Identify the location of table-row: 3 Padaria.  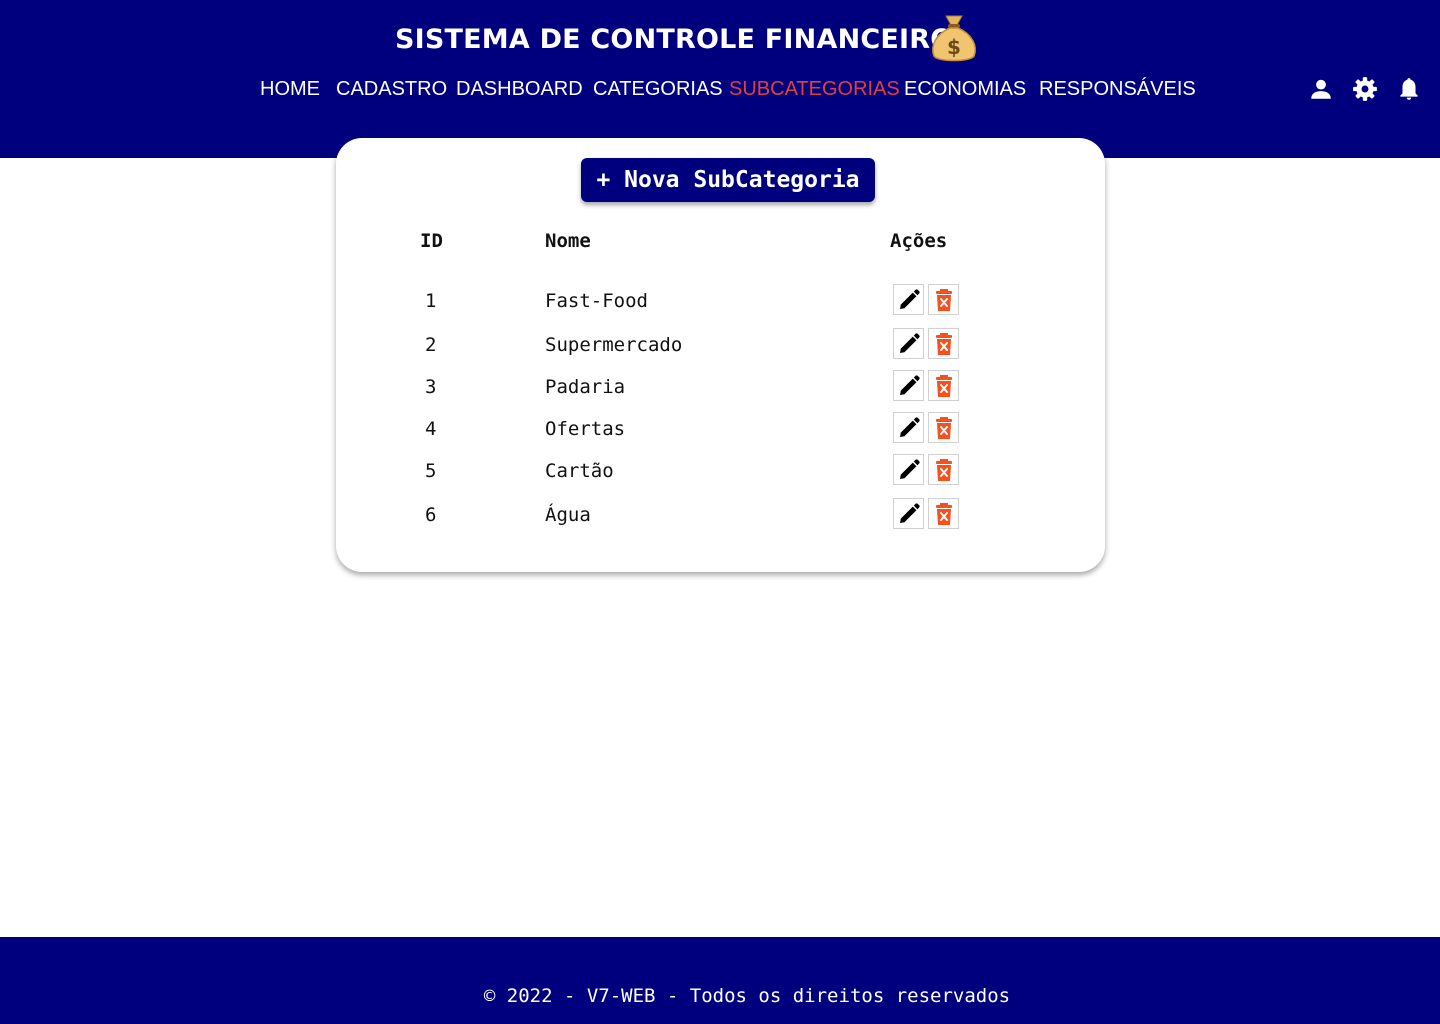
(720, 386).